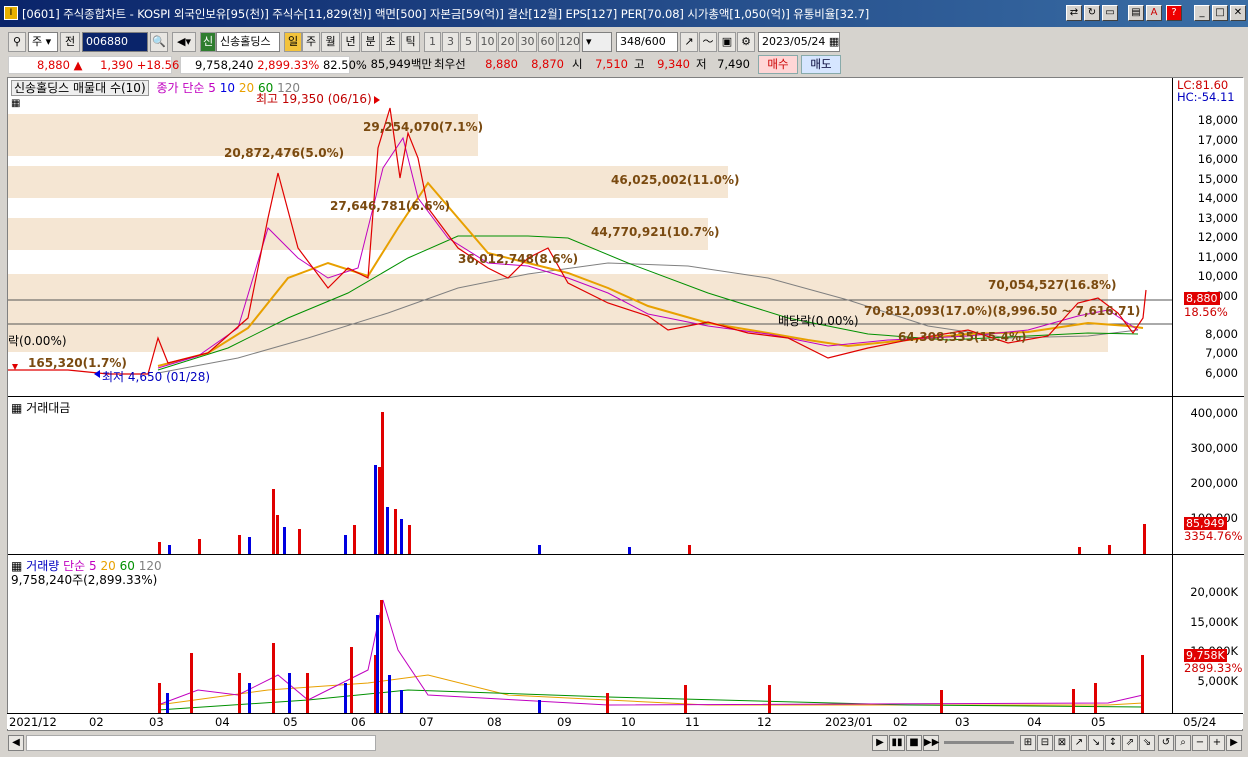 The width and height of the screenshot is (1248, 757). What do you see at coordinates (370, 42) in the screenshot?
I see `interval-minute: 분` at bounding box center [370, 42].